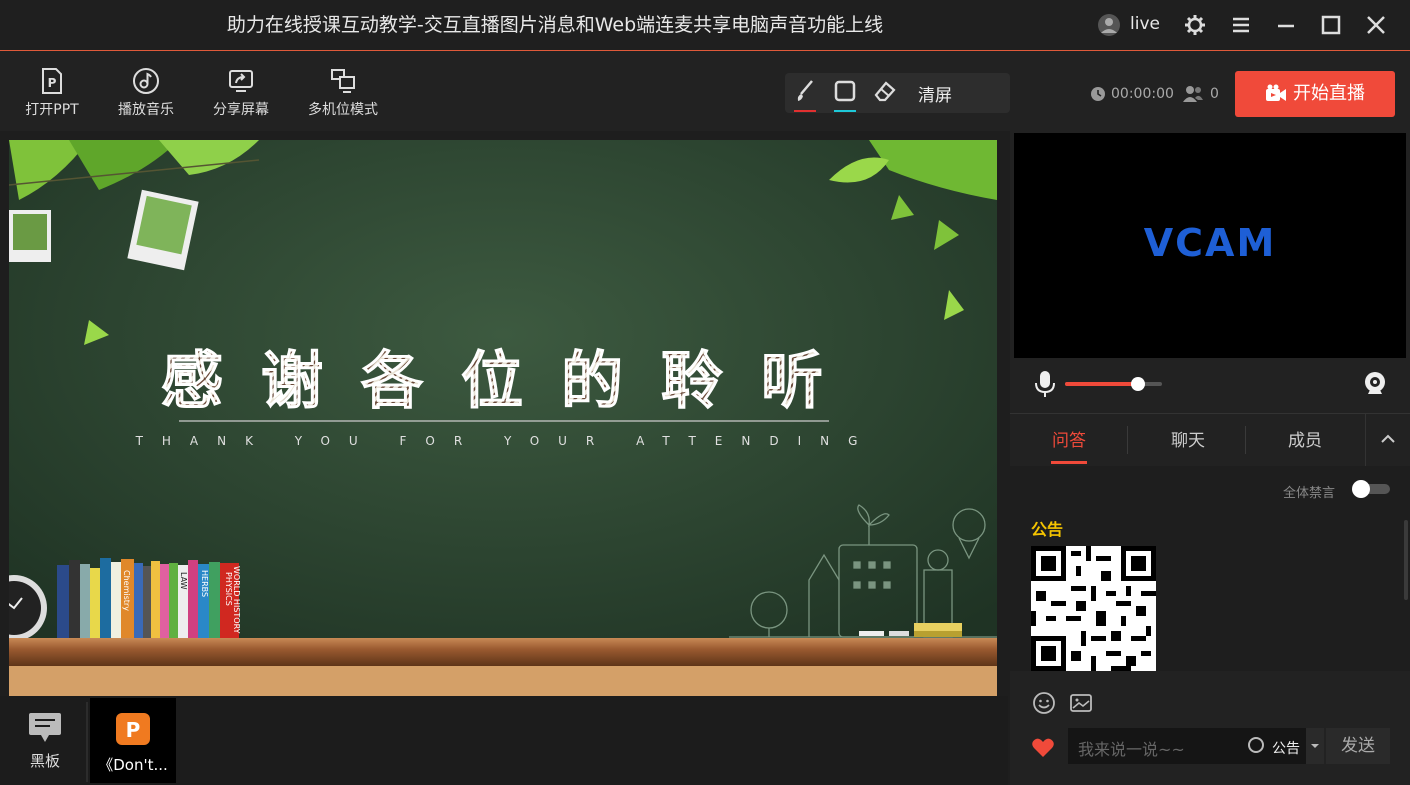  Describe the element at coordinates (1142, 94) in the screenshot. I see `live-timer: 00:00:00` at that location.